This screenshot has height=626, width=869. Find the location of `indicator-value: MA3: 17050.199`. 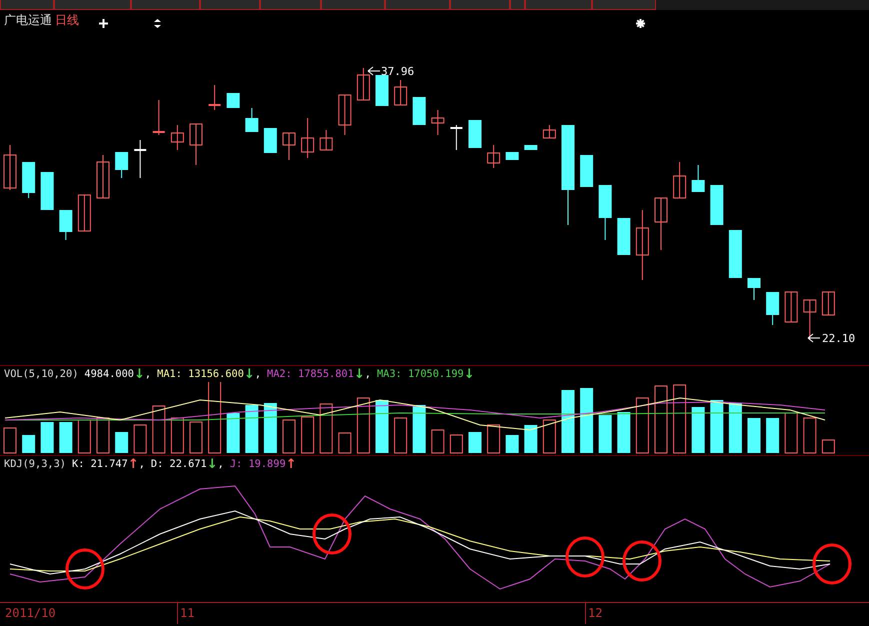

indicator-value: MA3: 17050.199 is located at coordinates (420, 374).